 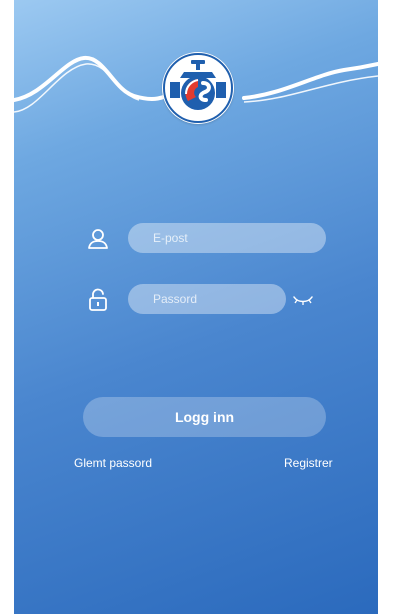 I want to click on eye-closed-icon, so click(x=303, y=300).